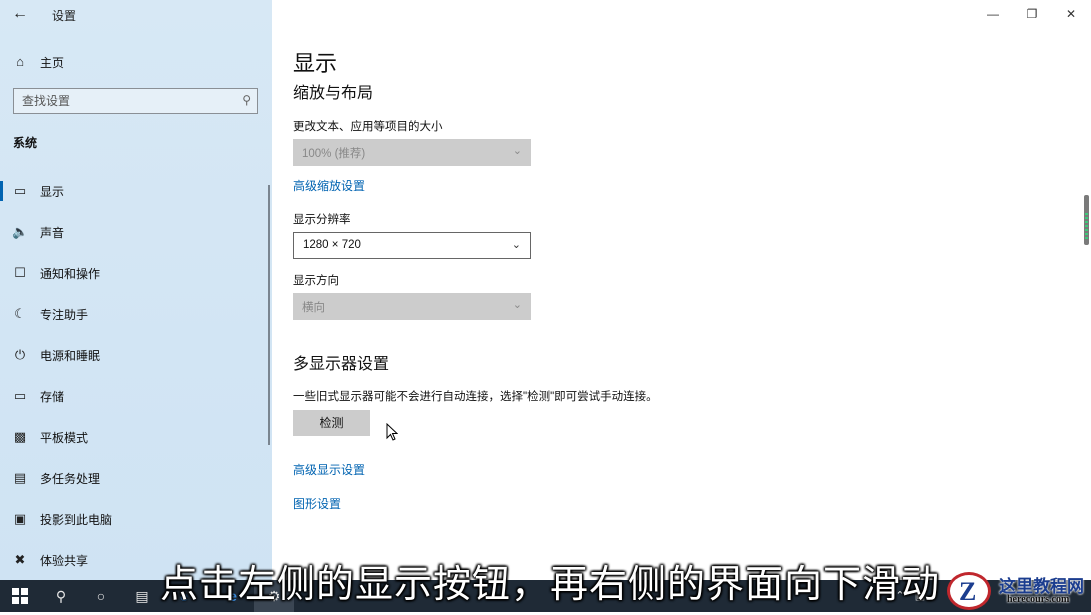 The width and height of the screenshot is (1091, 615). Describe the element at coordinates (1086, 220) in the screenshot. I see `main-scrollbar` at that location.